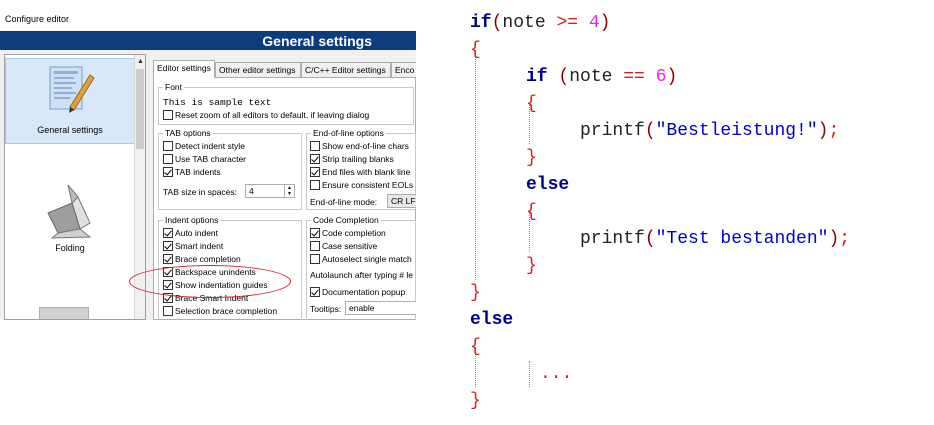 The image size is (934, 425). Describe the element at coordinates (70, 248) in the screenshot. I see `sidebar-item-label: Folding` at that location.